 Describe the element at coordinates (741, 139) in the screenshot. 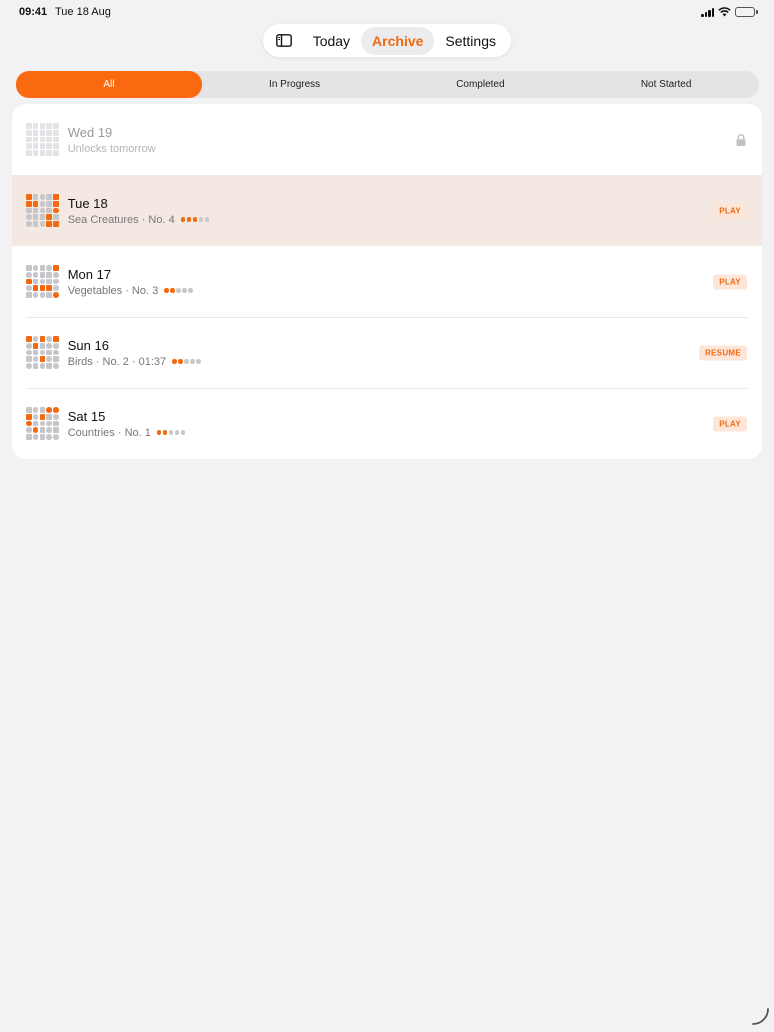

I see `lock-icon` at that location.